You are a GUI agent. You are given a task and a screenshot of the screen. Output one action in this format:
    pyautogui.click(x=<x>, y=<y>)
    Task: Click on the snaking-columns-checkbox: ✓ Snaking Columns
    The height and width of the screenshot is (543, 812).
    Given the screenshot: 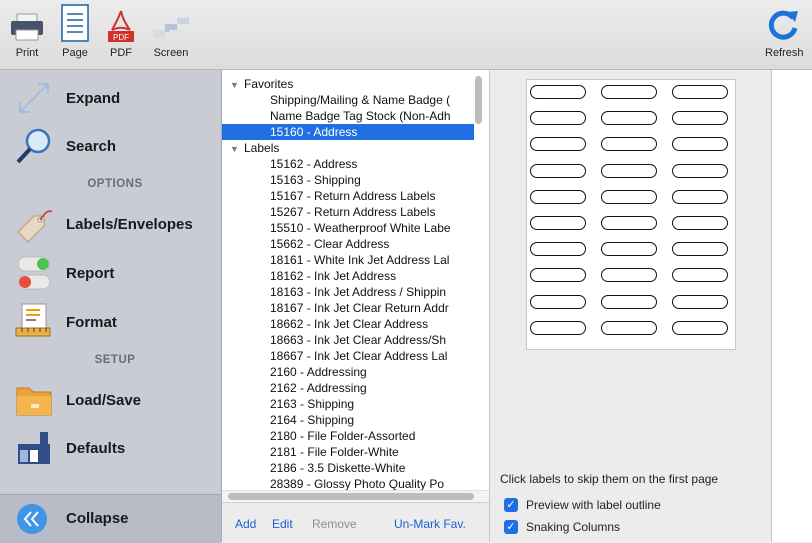 What is the action you would take?
    pyautogui.click(x=562, y=527)
    